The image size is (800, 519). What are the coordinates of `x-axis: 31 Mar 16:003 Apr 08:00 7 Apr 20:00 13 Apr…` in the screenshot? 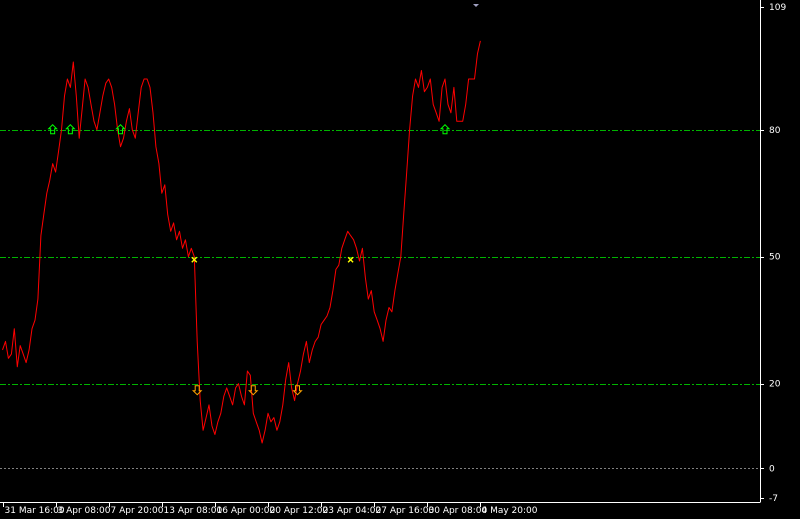 It's located at (270, 509).